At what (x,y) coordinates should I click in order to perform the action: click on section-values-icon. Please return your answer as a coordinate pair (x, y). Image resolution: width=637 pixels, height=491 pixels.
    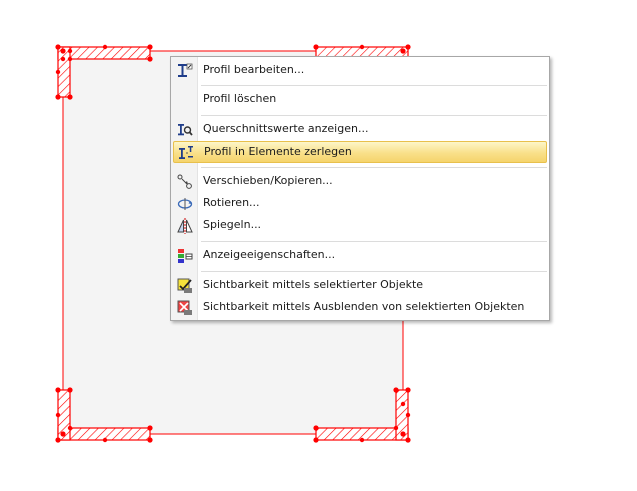
    Looking at the image, I should click on (185, 130).